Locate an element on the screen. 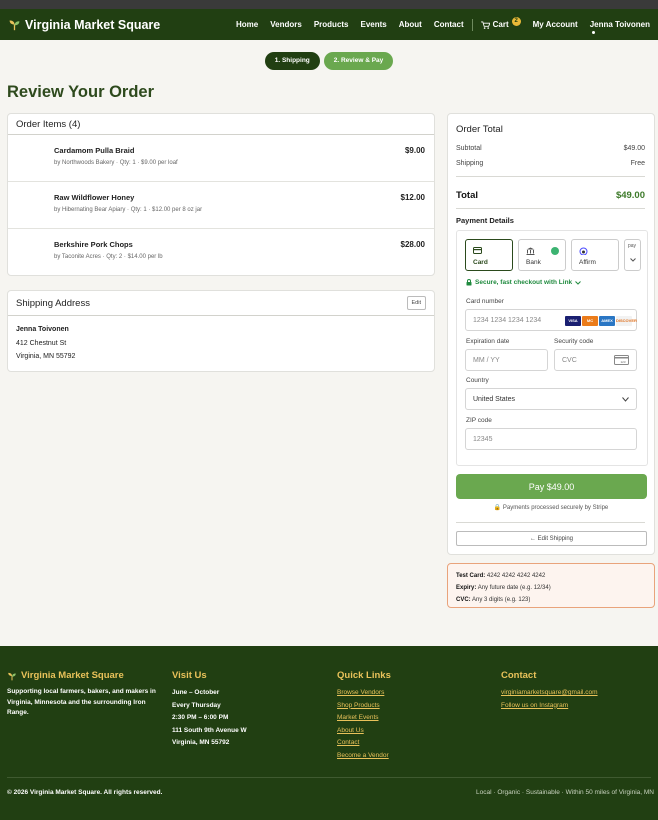 The height and width of the screenshot is (820, 658). zip-placeholder: 12345 is located at coordinates (483, 439).